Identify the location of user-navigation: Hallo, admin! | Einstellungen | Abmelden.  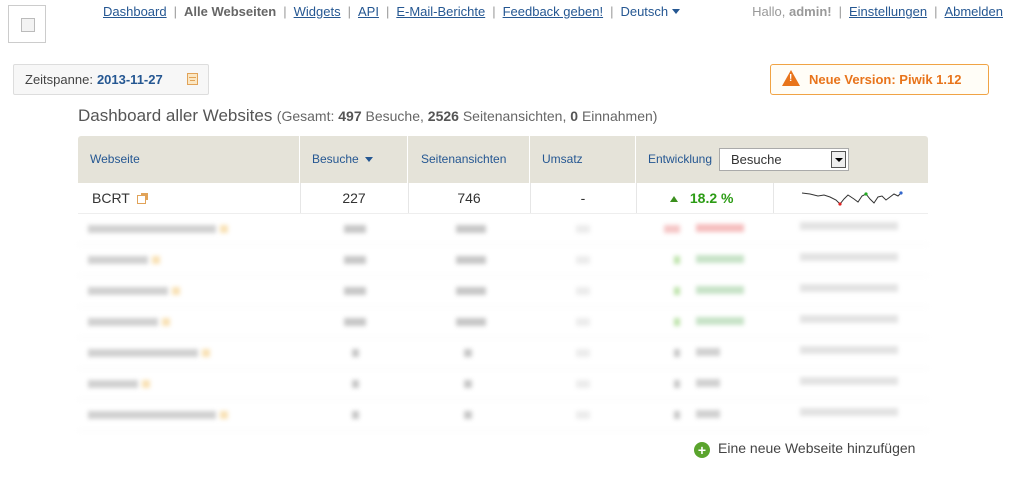
(877, 11).